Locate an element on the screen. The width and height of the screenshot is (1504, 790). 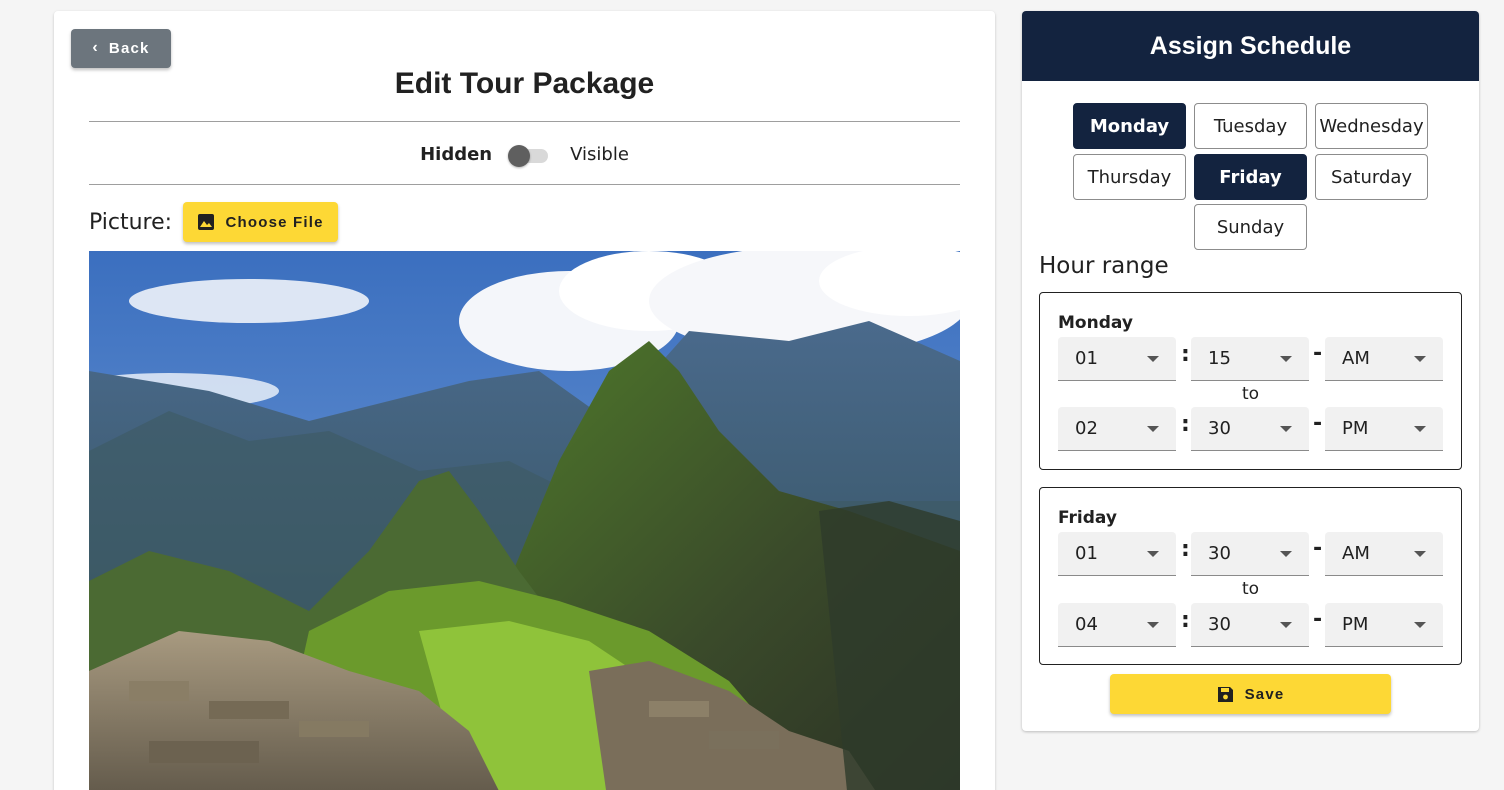
end-hour-select: 02 is located at coordinates (1117, 429).